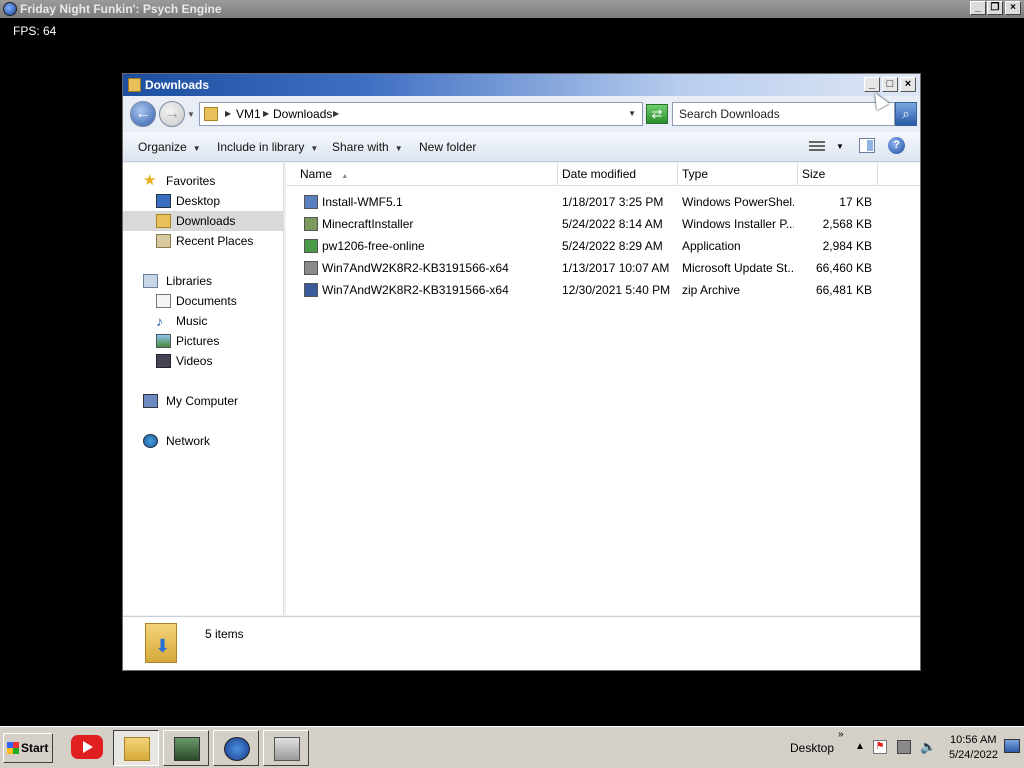 This screenshot has height=768, width=1024. Describe the element at coordinates (973, 740) in the screenshot. I see `clock-time: 10:56 AM` at that location.